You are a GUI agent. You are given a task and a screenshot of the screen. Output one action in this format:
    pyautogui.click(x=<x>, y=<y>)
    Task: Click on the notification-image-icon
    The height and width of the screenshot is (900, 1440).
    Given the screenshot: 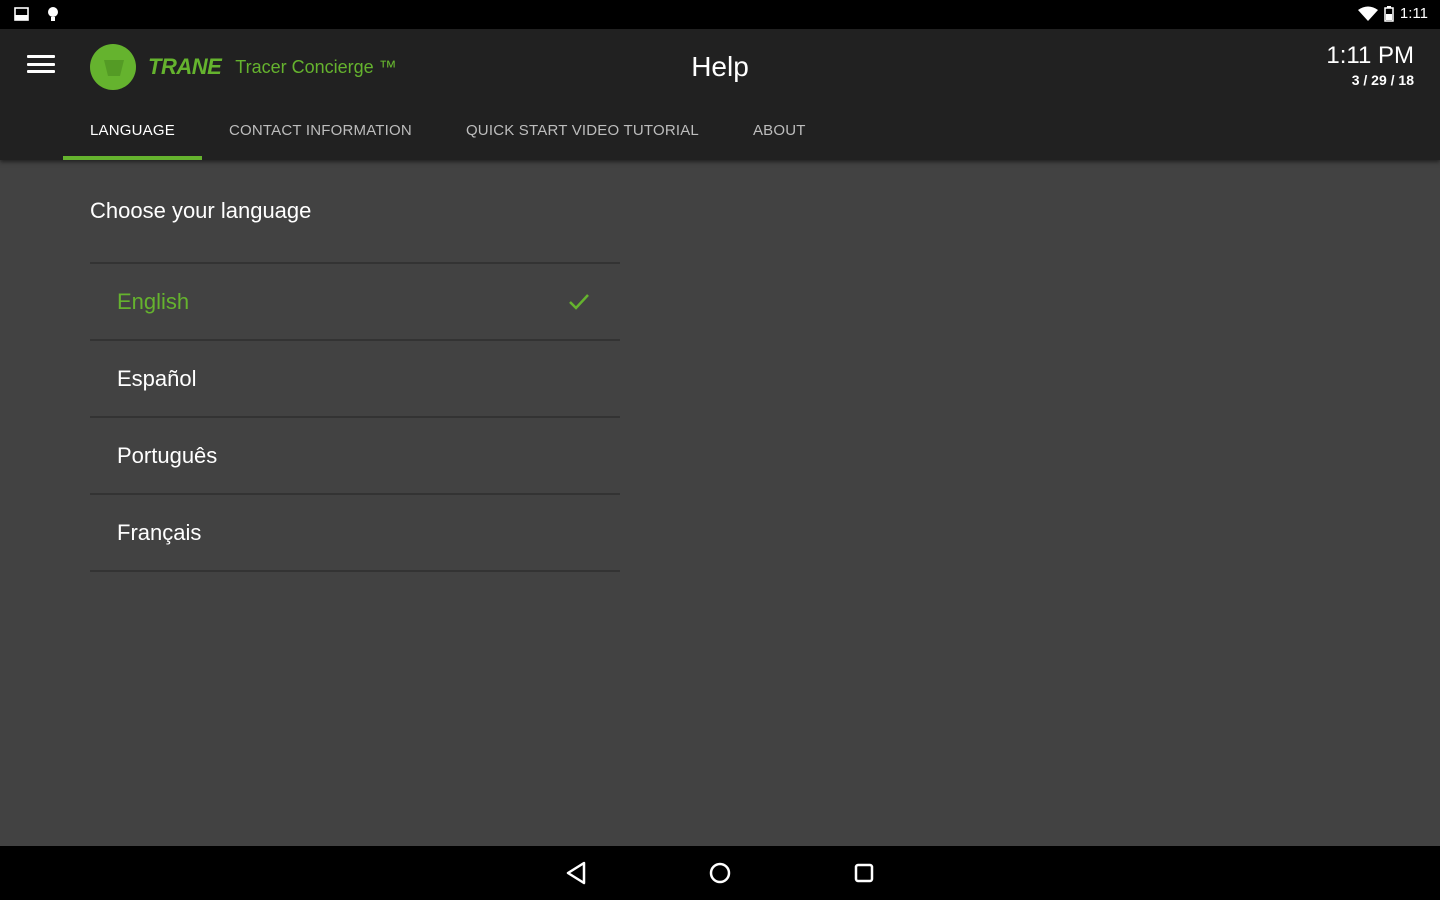 What is the action you would take?
    pyautogui.click(x=21, y=14)
    